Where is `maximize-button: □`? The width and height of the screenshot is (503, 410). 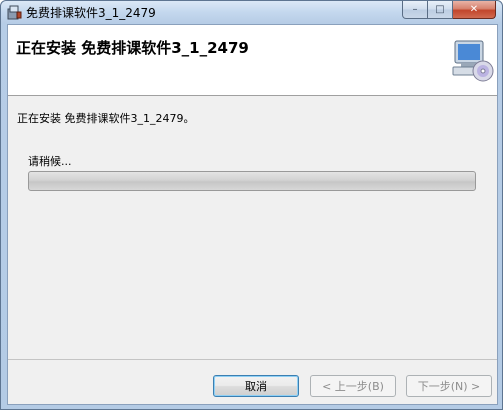 maximize-button: □ is located at coordinates (440, 10).